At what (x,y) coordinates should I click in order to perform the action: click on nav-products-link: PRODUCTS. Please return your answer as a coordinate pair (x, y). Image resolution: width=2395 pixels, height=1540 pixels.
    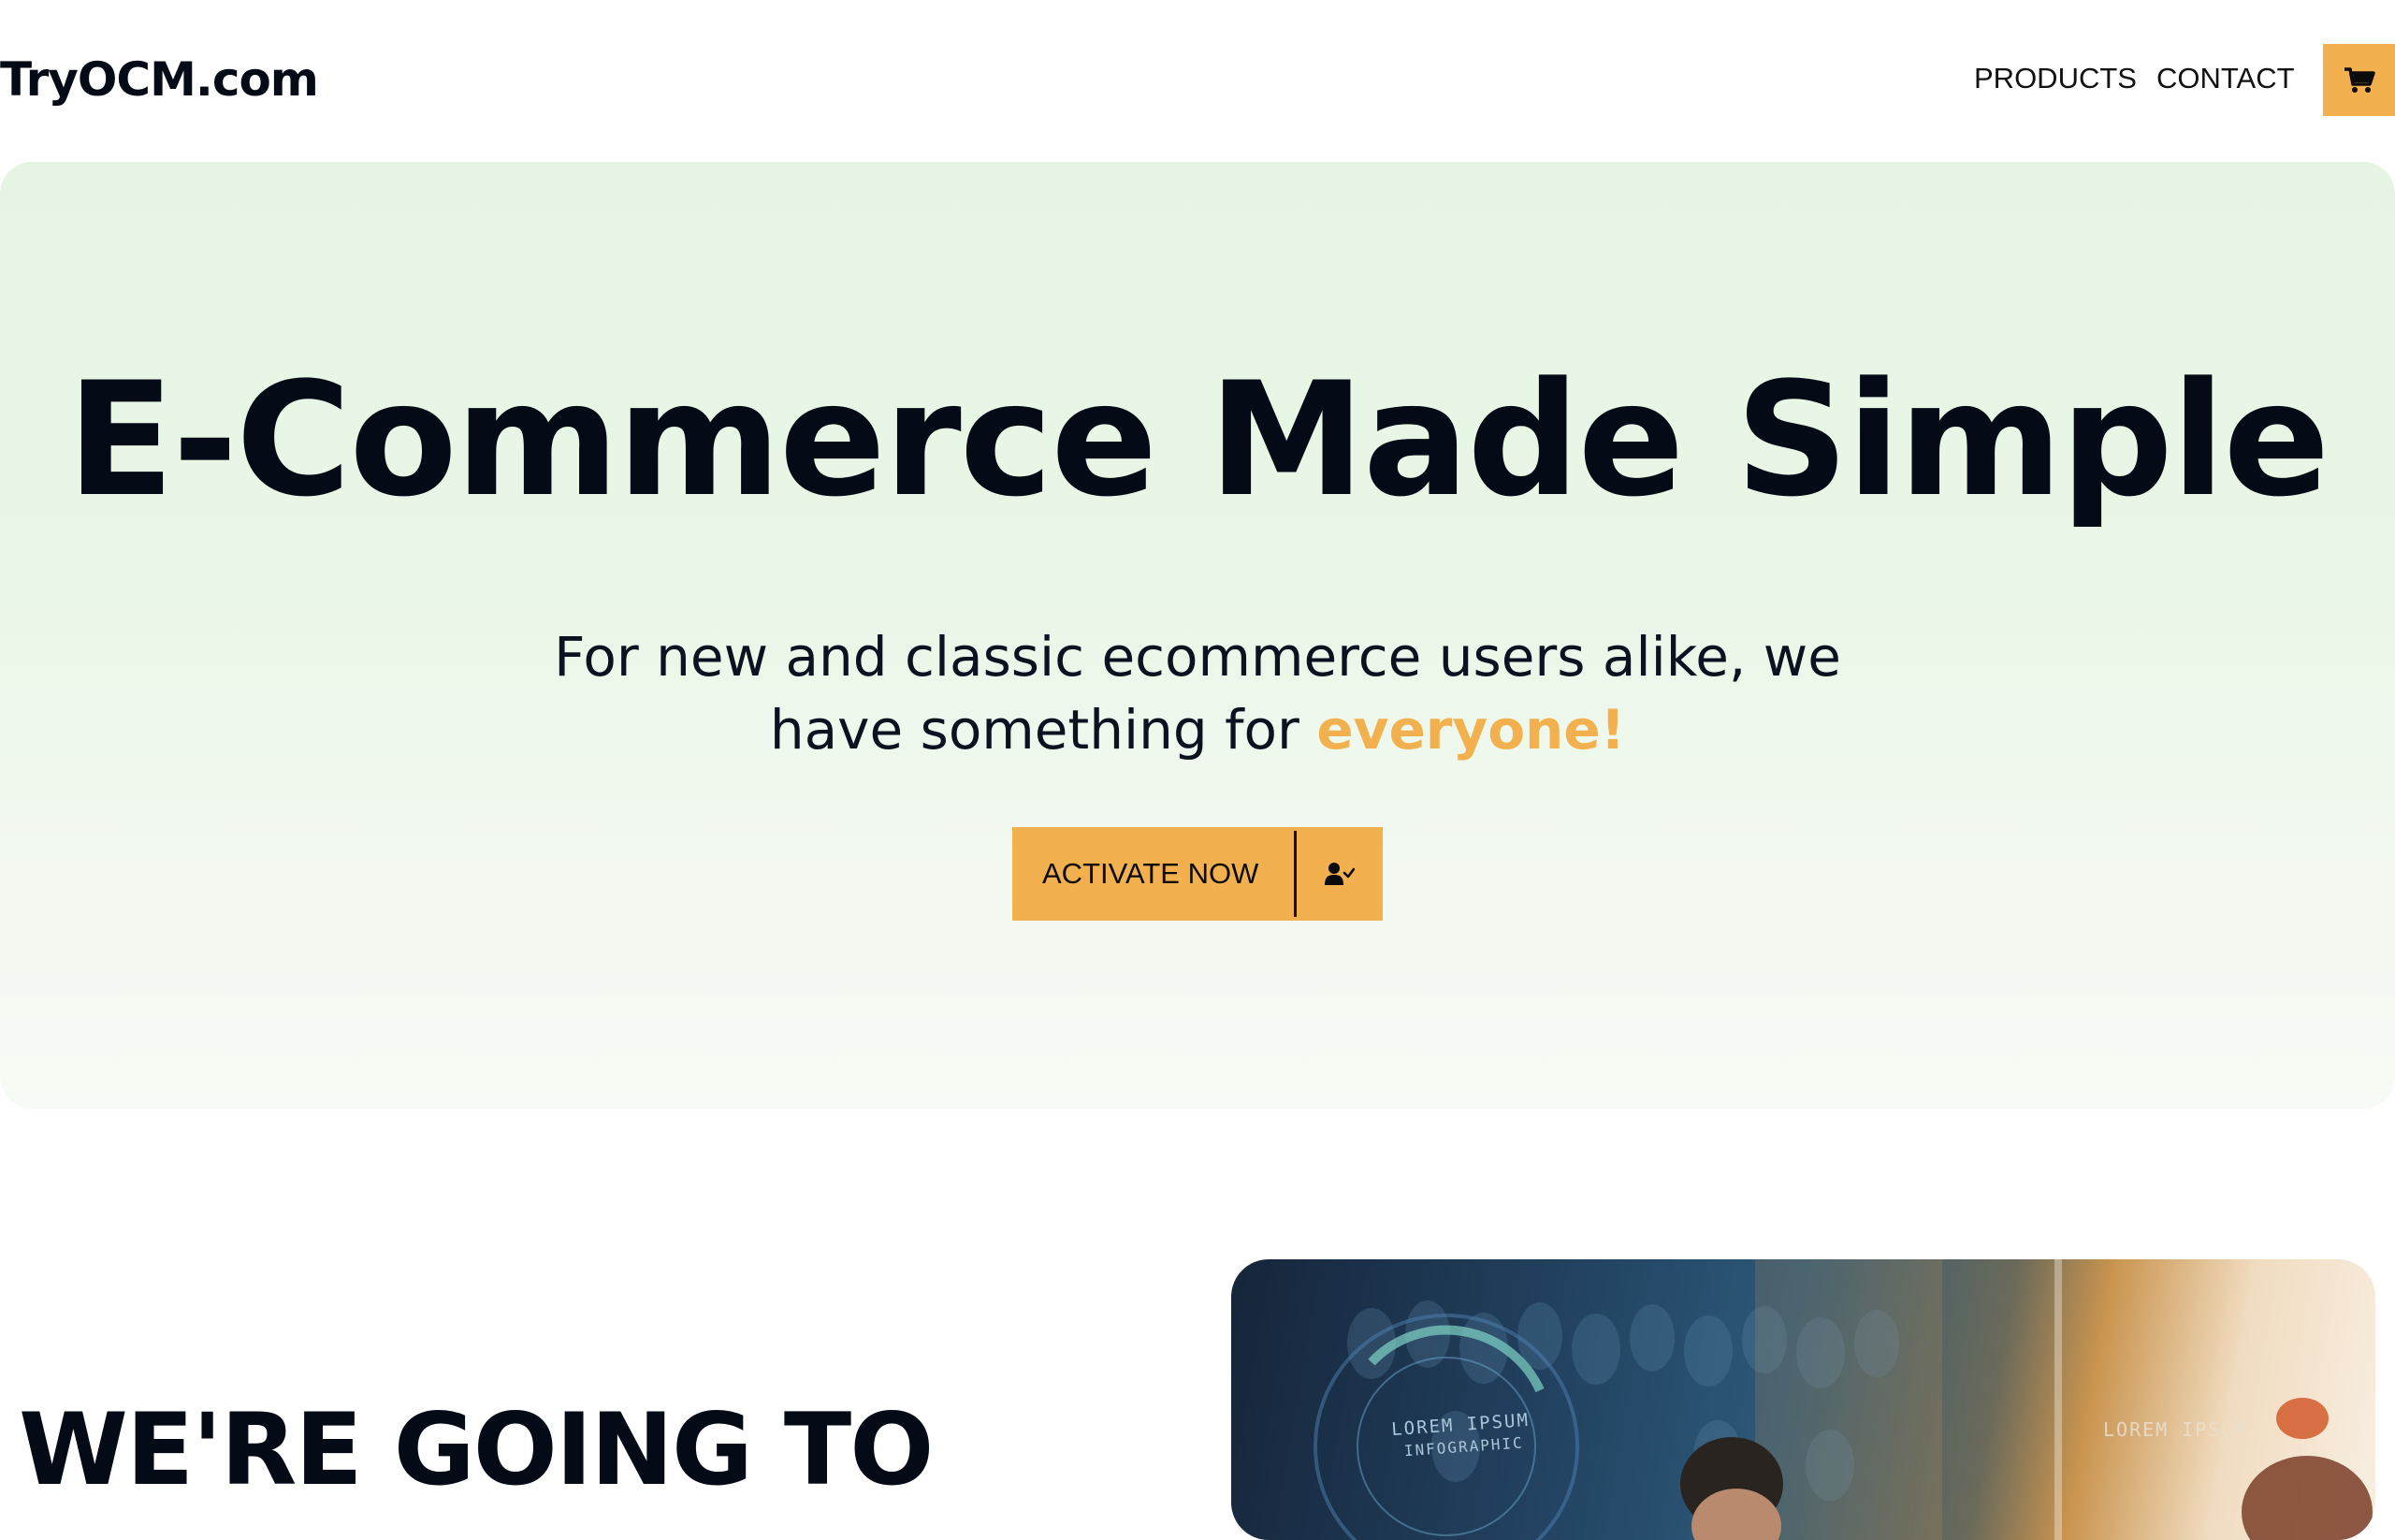
    Looking at the image, I should click on (2055, 79).